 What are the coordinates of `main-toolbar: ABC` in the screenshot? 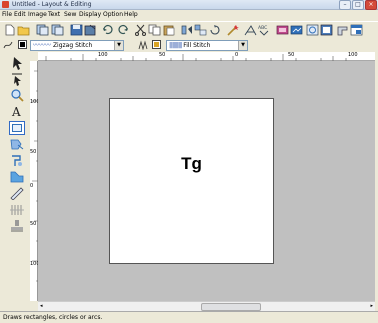 It's located at (189, 30).